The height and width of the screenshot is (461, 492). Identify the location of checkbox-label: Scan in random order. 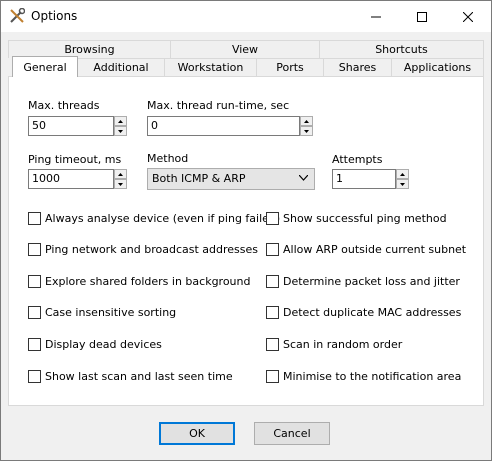
(343, 344).